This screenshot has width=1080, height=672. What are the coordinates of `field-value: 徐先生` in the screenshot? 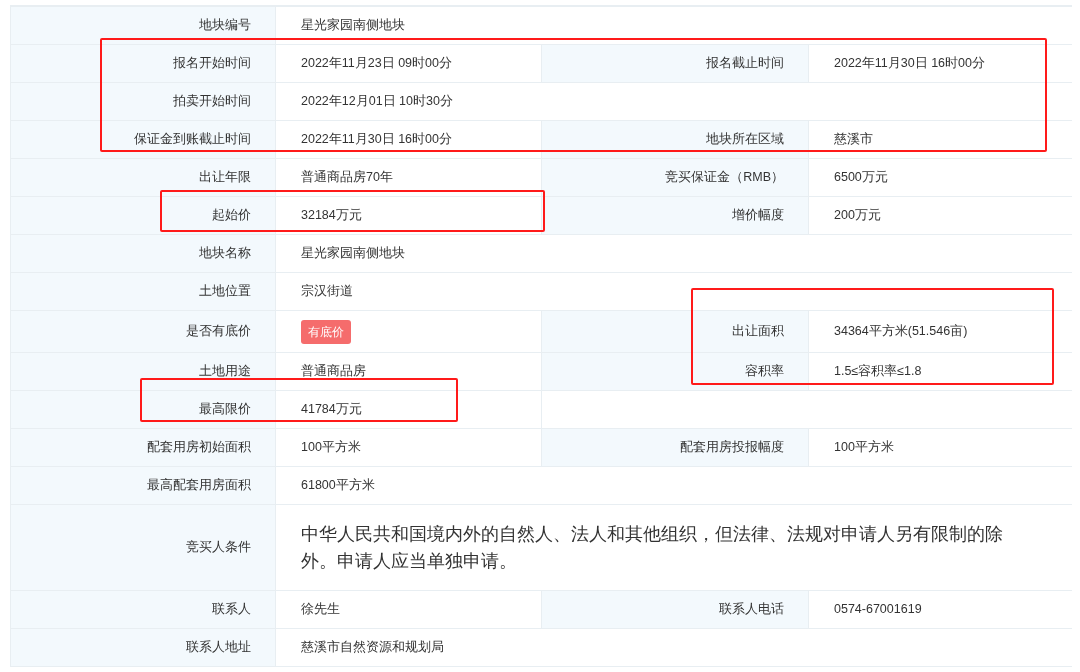 It's located at (320, 610).